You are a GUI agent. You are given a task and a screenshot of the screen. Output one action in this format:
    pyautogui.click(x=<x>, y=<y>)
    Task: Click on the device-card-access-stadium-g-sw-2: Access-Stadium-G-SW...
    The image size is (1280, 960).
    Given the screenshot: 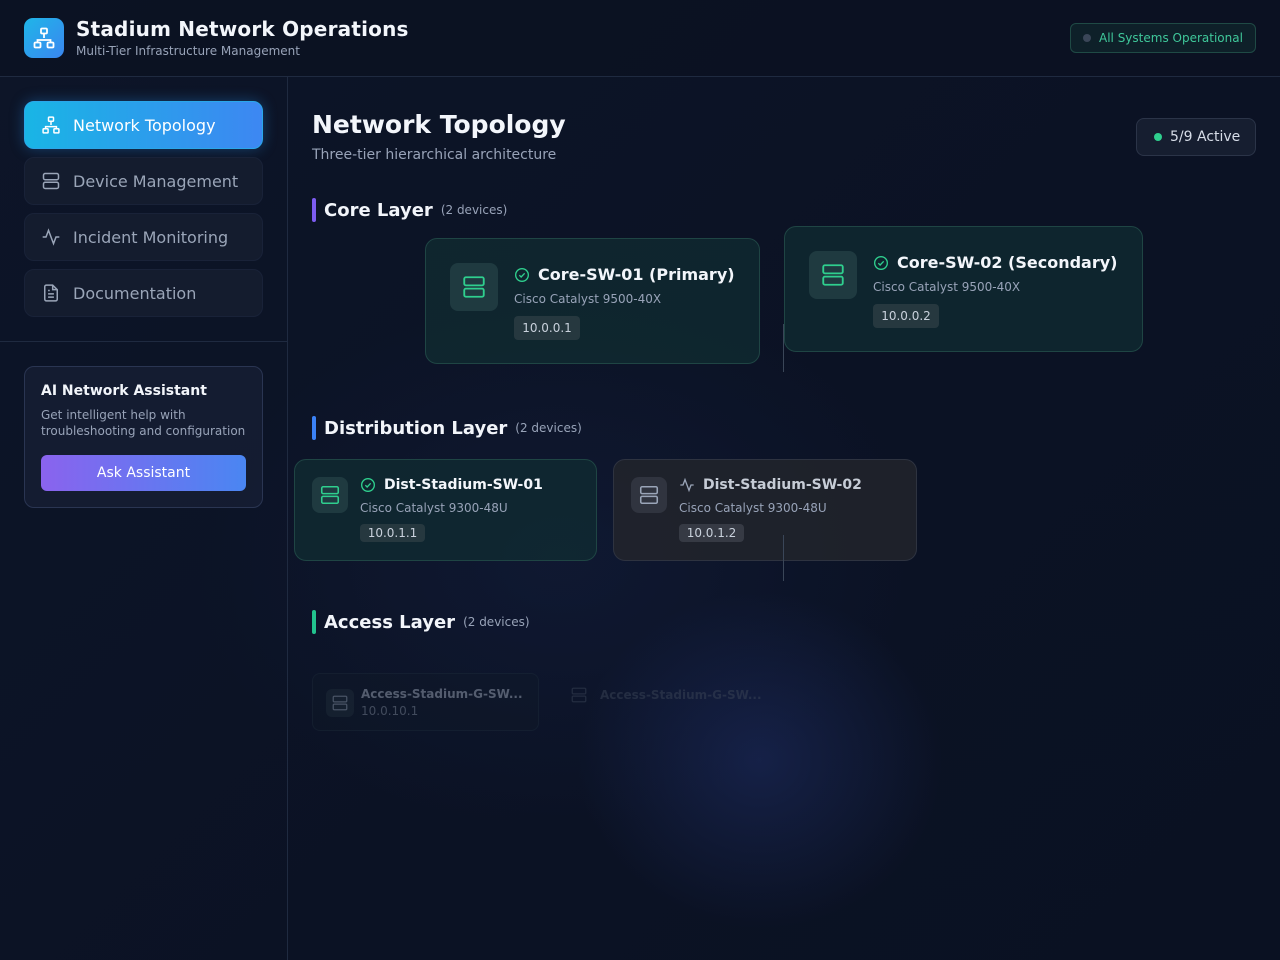 What is the action you would take?
    pyautogui.click(x=666, y=695)
    